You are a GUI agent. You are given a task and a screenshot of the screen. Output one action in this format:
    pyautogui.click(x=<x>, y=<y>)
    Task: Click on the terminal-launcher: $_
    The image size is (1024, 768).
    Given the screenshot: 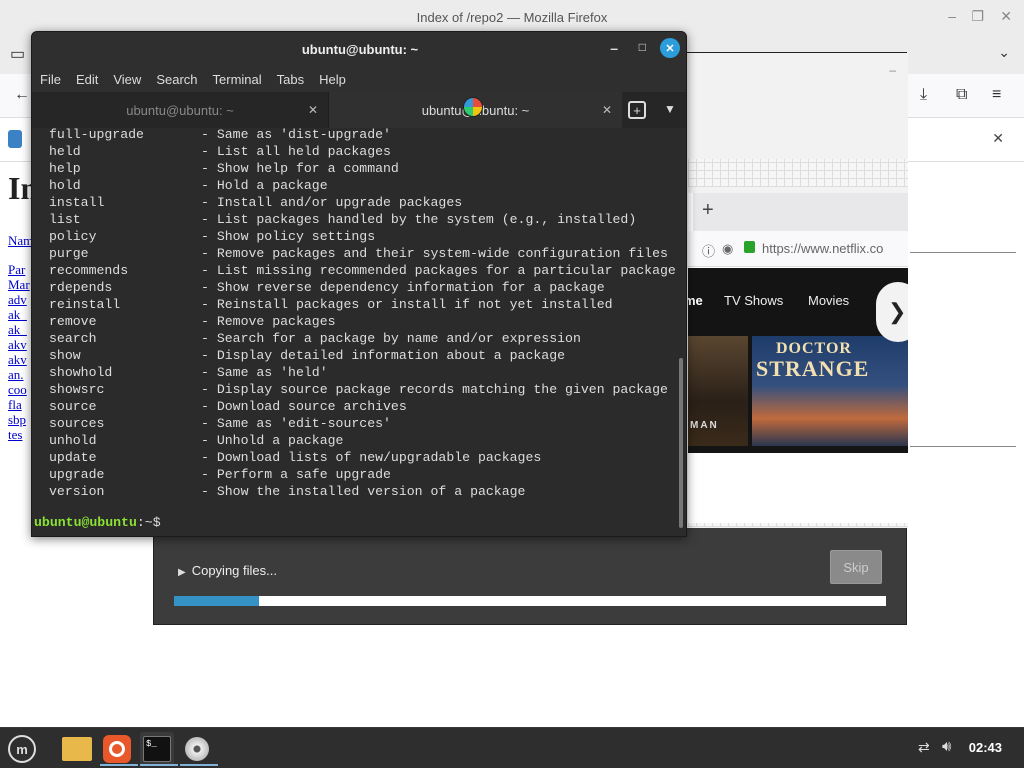 What is the action you would take?
    pyautogui.click(x=159, y=749)
    